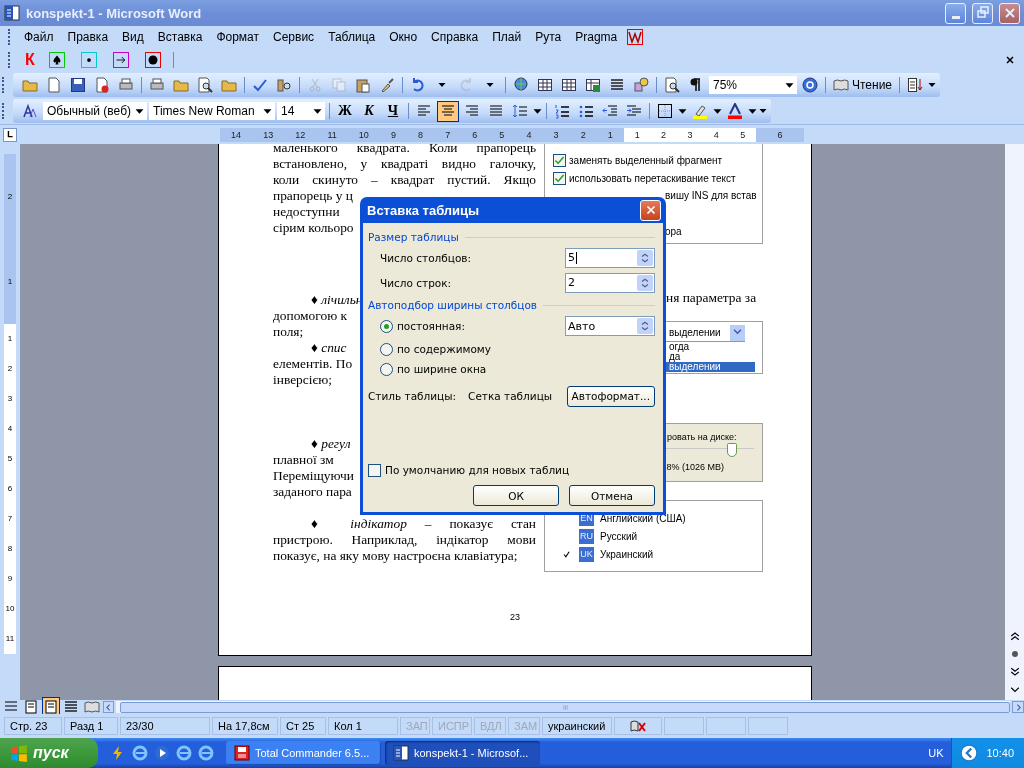  I want to click on menu-item: Правка, so click(88, 37).